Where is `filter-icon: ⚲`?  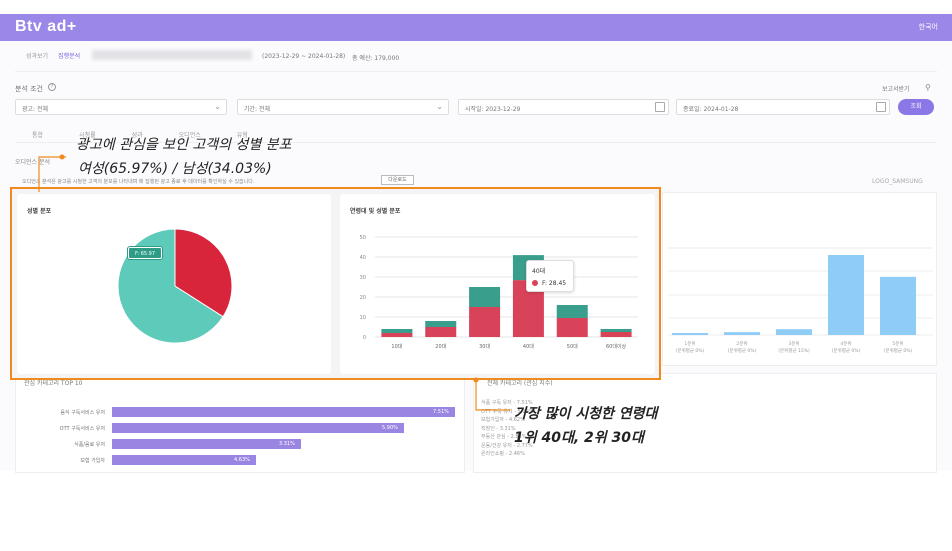
filter-icon: ⚲ is located at coordinates (928, 87).